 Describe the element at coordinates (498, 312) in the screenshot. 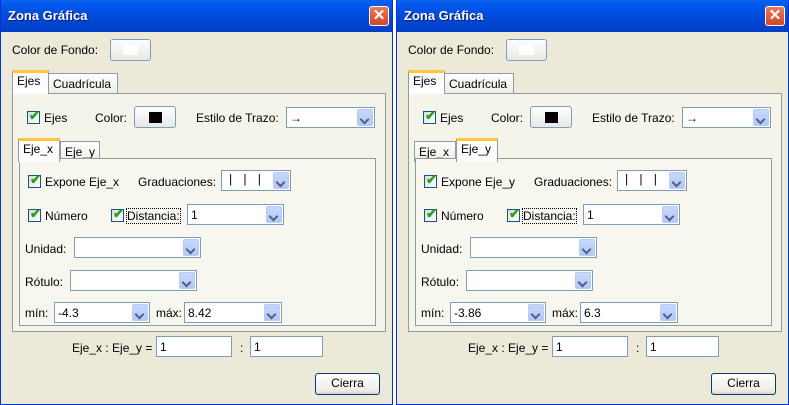

I see `min-select: -3.86` at that location.